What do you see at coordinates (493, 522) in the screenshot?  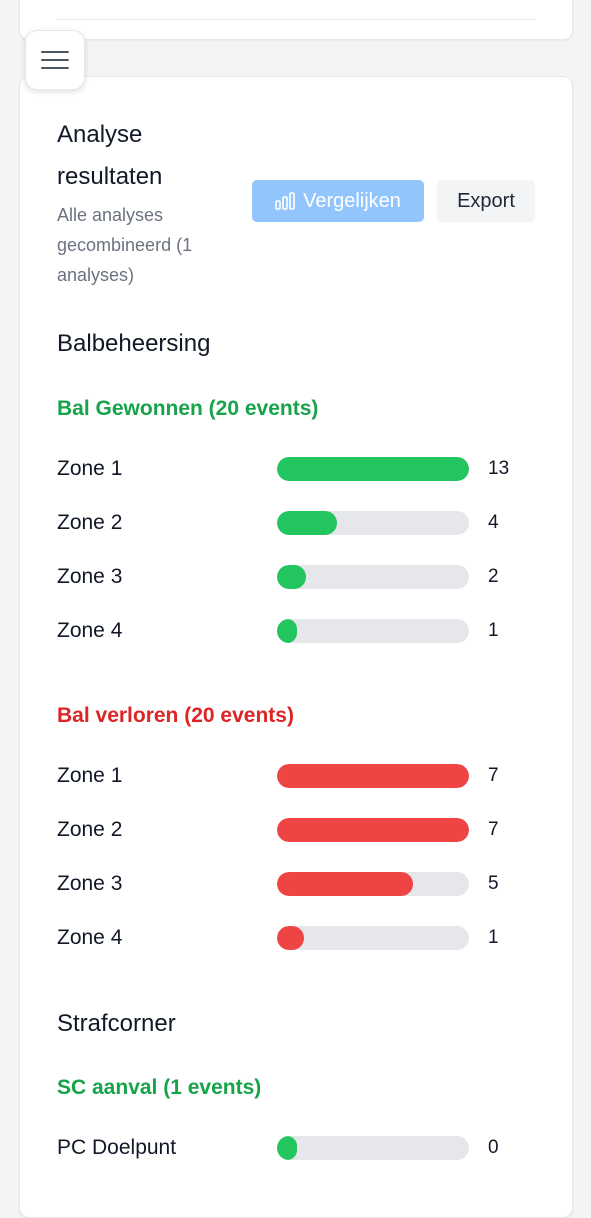 I see `row-value: 4` at bounding box center [493, 522].